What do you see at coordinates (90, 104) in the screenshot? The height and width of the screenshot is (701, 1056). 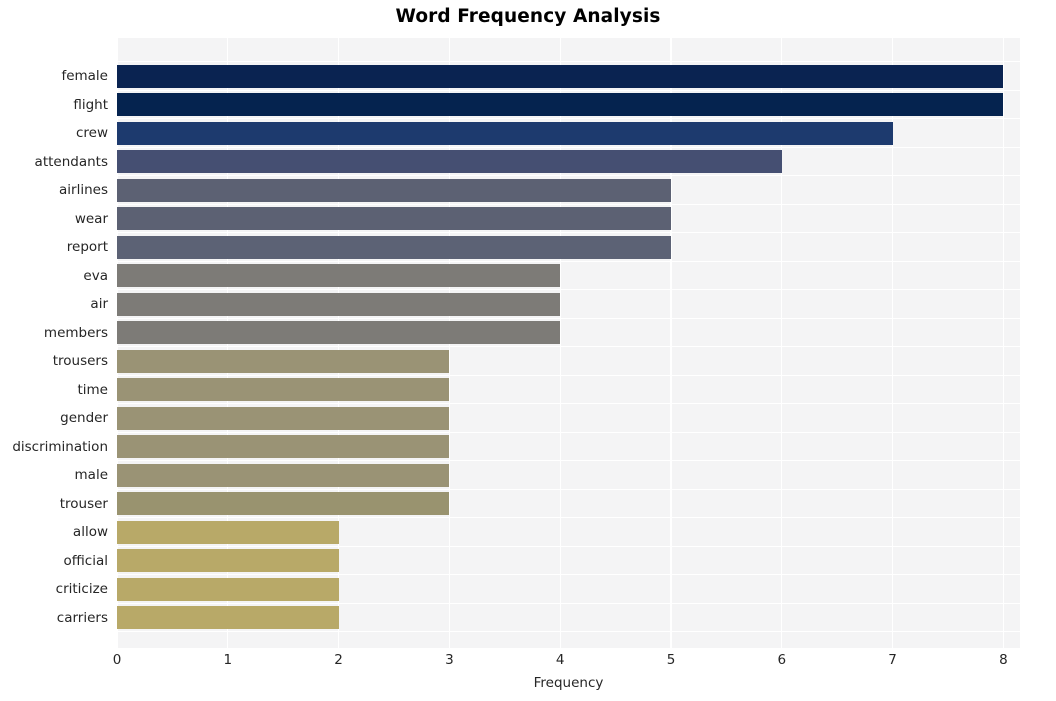 I see `y-tick-label: flight` at bounding box center [90, 104].